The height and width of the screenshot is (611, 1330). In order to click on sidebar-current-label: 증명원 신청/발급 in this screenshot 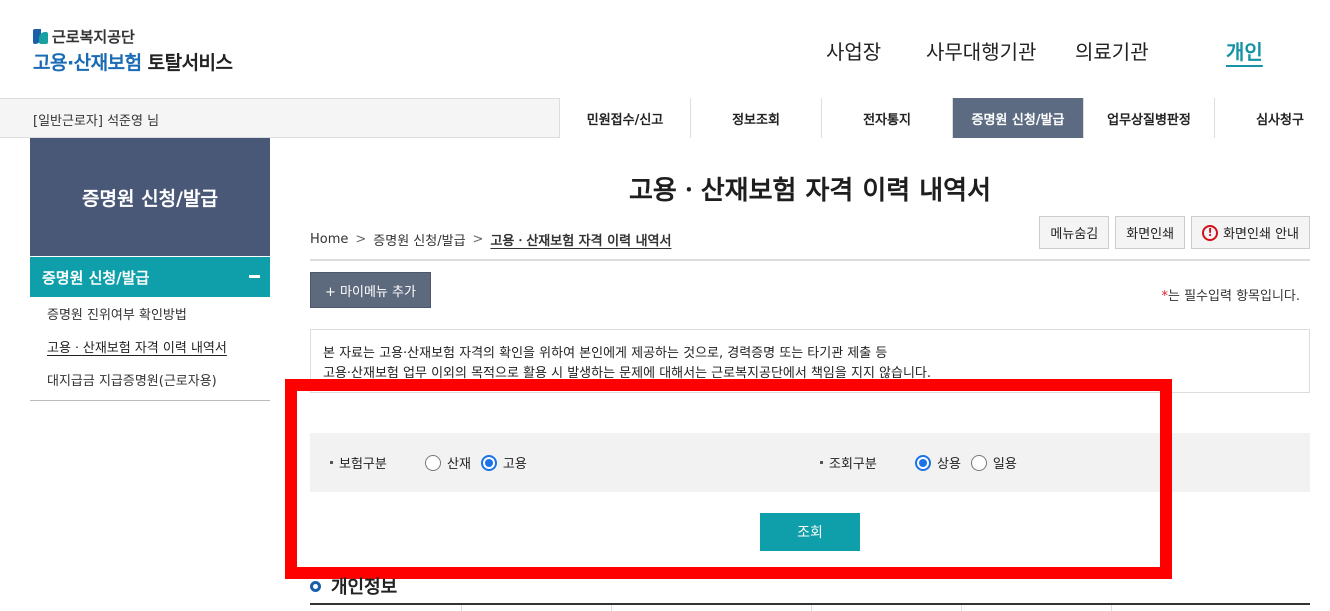, I will do `click(96, 277)`.